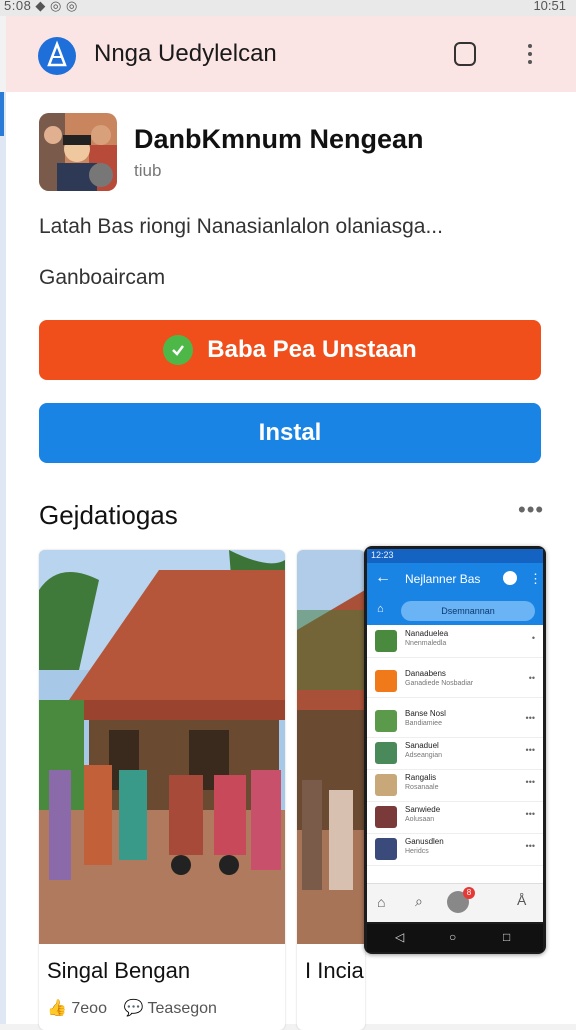 The image size is (576, 1030). Describe the element at coordinates (549, 6) in the screenshot. I see `status-clock: 10:51` at that location.